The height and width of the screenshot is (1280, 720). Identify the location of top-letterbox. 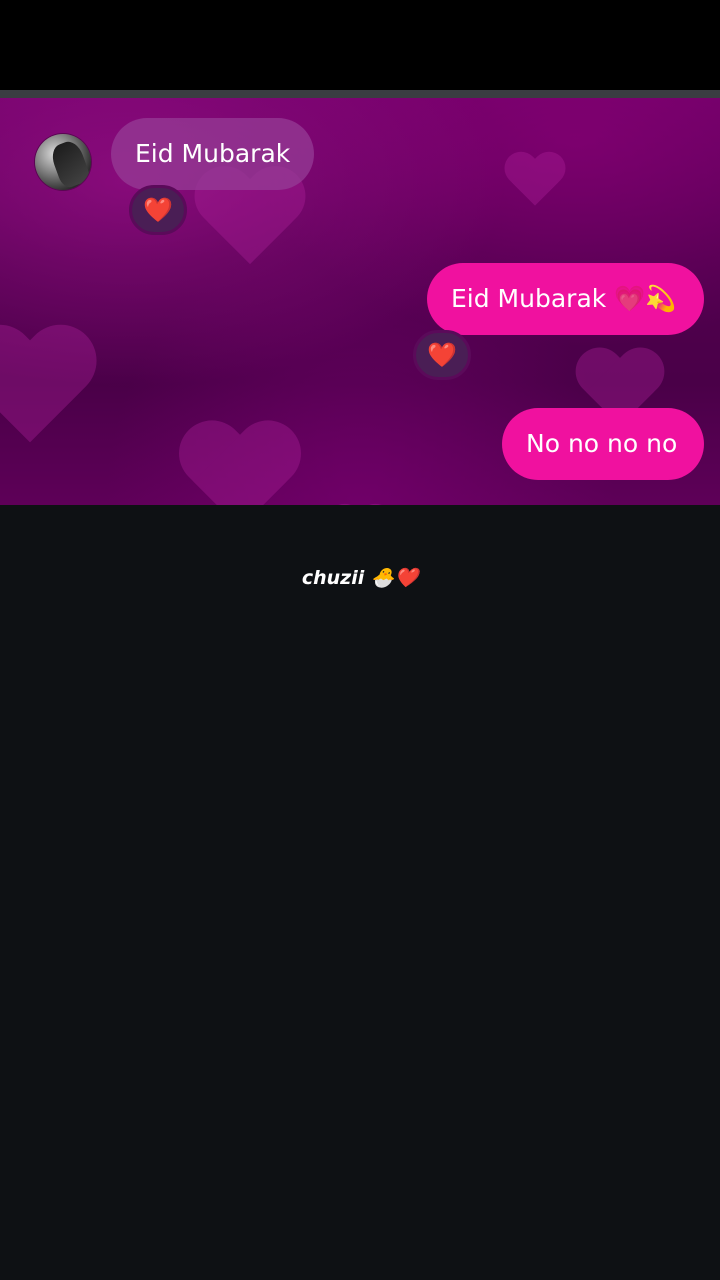
(360, 45).